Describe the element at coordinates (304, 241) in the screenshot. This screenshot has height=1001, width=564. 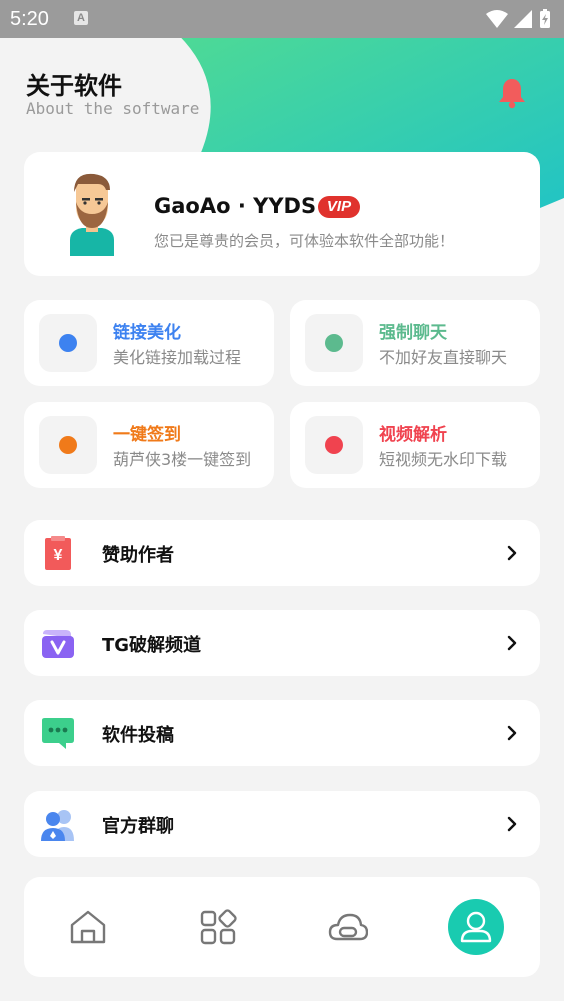
I see `member-description: 您已是尊贵的会员，可体验本软件全部功能！` at that location.